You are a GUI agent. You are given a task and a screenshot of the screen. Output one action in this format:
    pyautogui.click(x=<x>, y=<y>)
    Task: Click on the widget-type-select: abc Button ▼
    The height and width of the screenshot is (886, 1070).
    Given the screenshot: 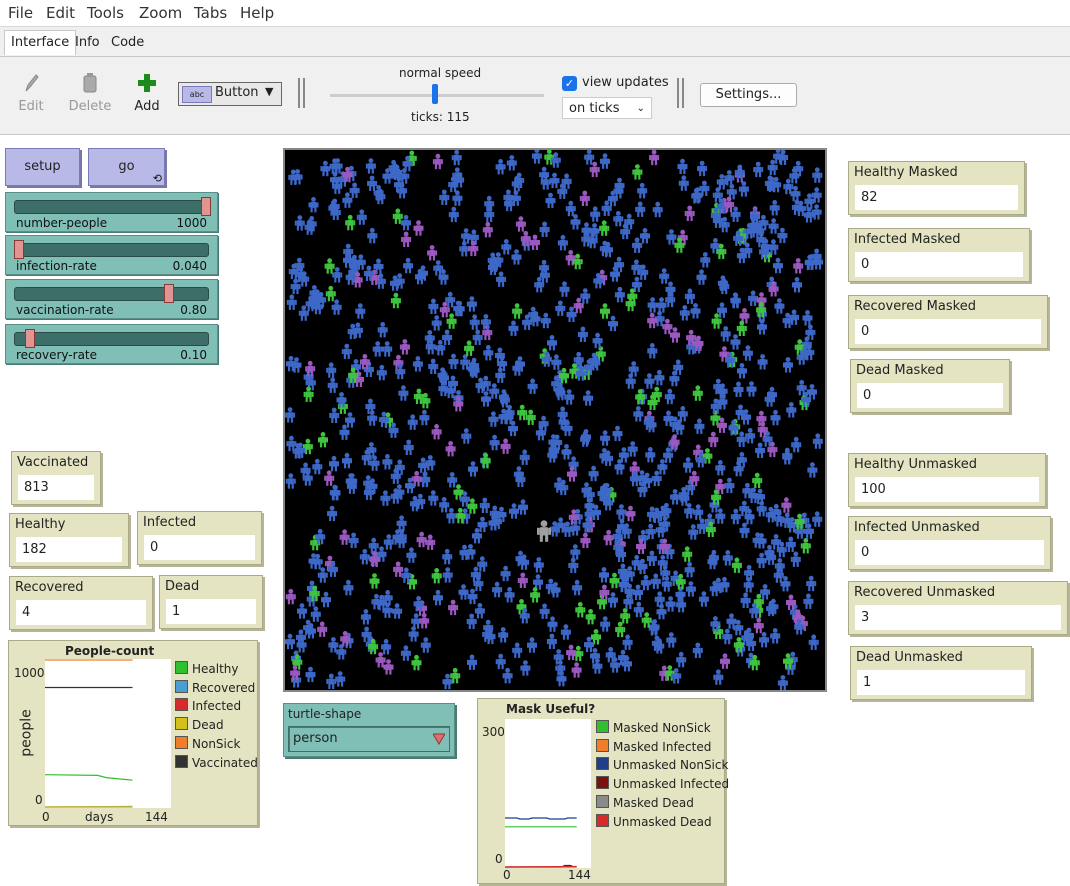 What is the action you would take?
    pyautogui.click(x=230, y=94)
    